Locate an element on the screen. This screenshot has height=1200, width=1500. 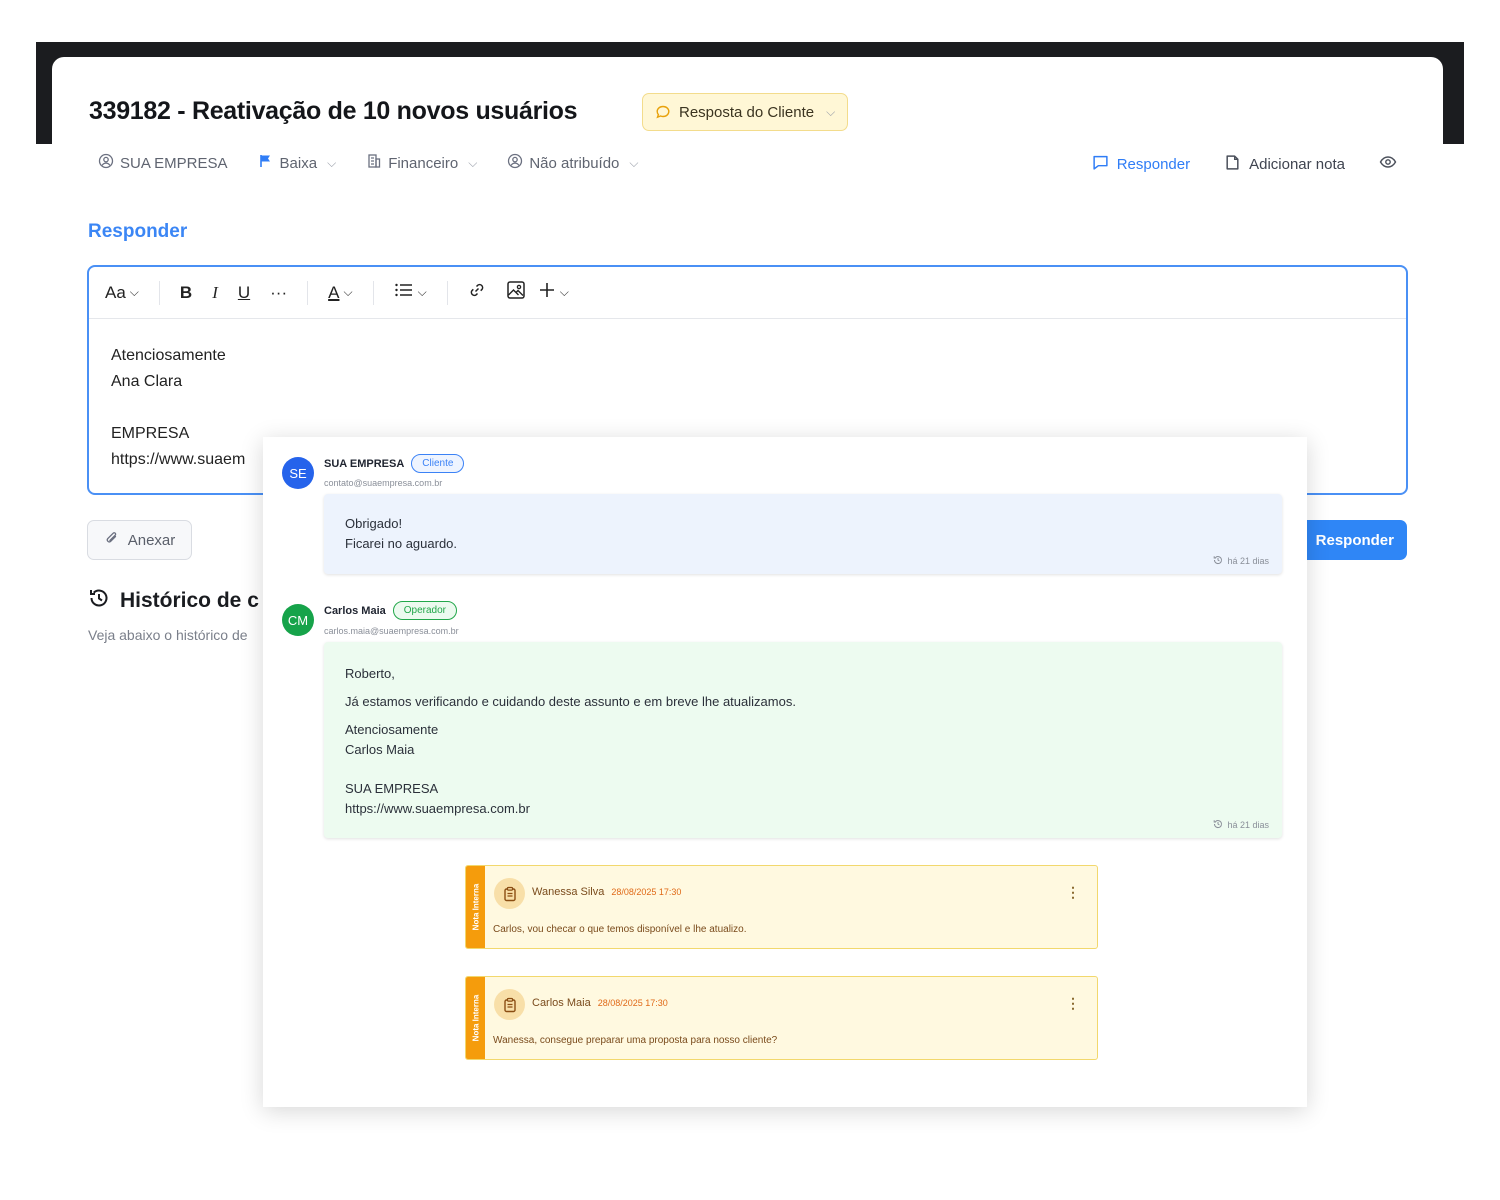
department-label: Financeiro is located at coordinates (423, 163).